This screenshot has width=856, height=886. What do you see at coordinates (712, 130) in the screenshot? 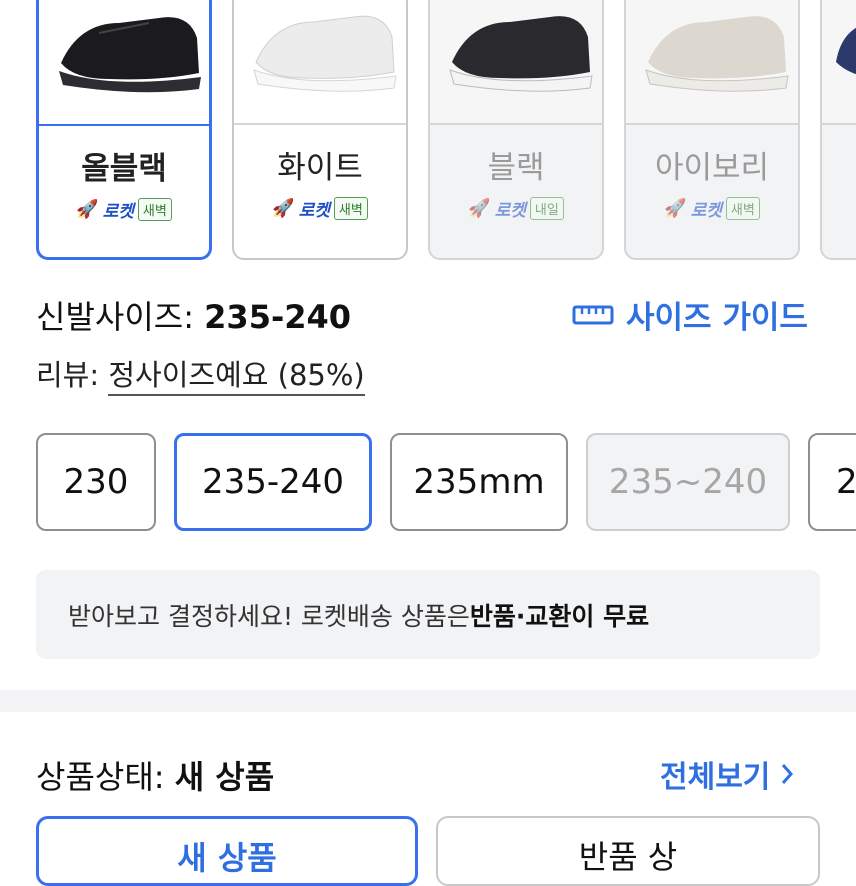
I see `color-option-ivory: 아이보리 🚀 로켓 새벽` at bounding box center [712, 130].